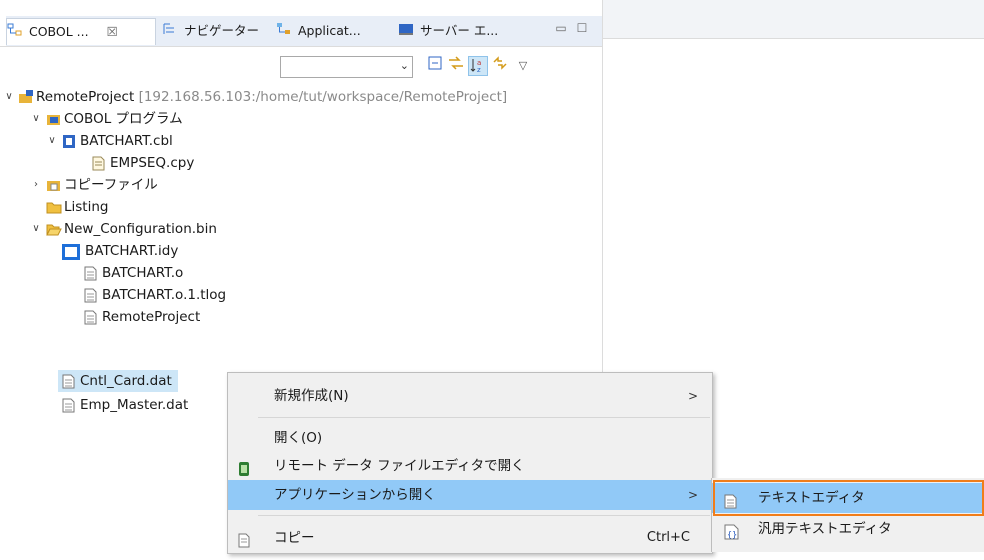  What do you see at coordinates (54, 229) in the screenshot?
I see `open-folder-icon` at bounding box center [54, 229].